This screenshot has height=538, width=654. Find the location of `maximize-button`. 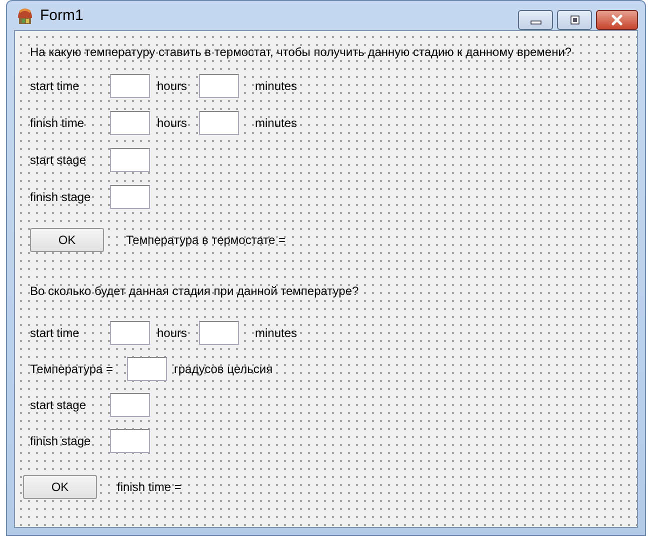

maximize-button is located at coordinates (574, 20).